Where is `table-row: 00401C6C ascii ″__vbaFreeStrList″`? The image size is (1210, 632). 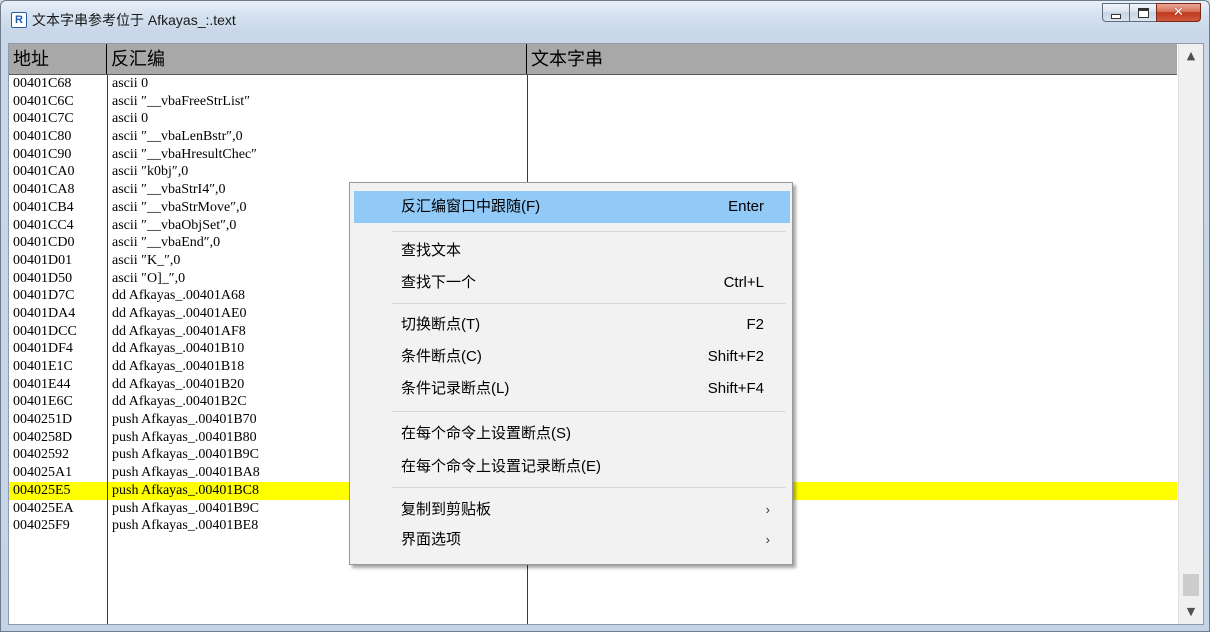
table-row: 00401C6C ascii ″__vbaFreeStrList″ is located at coordinates (593, 102).